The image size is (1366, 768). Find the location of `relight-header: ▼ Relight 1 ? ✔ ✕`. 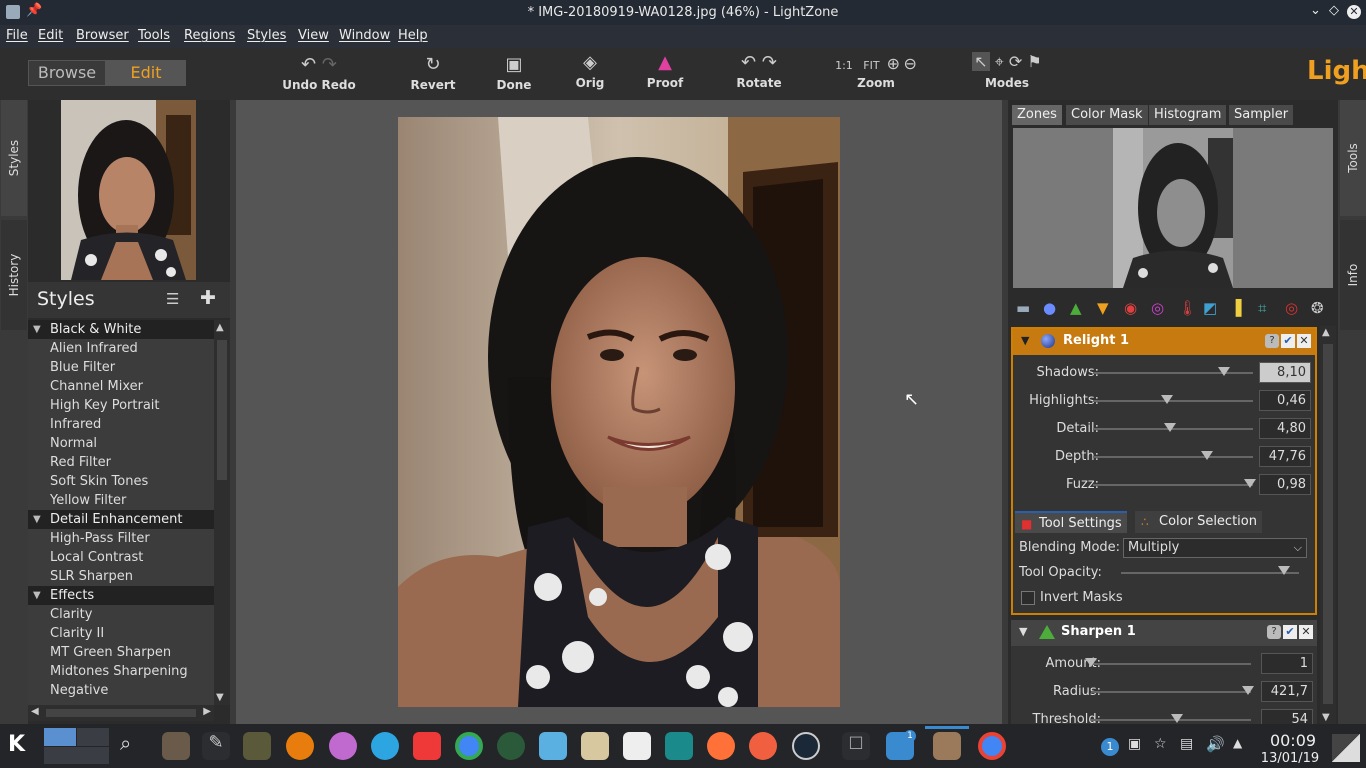

relight-header: ▼ Relight 1 ? ✔ ✕ is located at coordinates (1164, 342).